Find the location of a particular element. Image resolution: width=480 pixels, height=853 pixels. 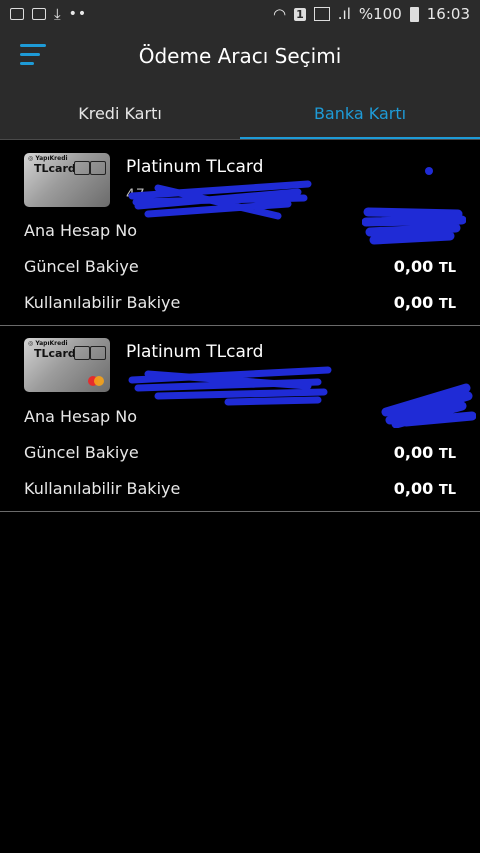

tab-bar: Kredi Kartı Banka Kartı is located at coordinates (240, 113).